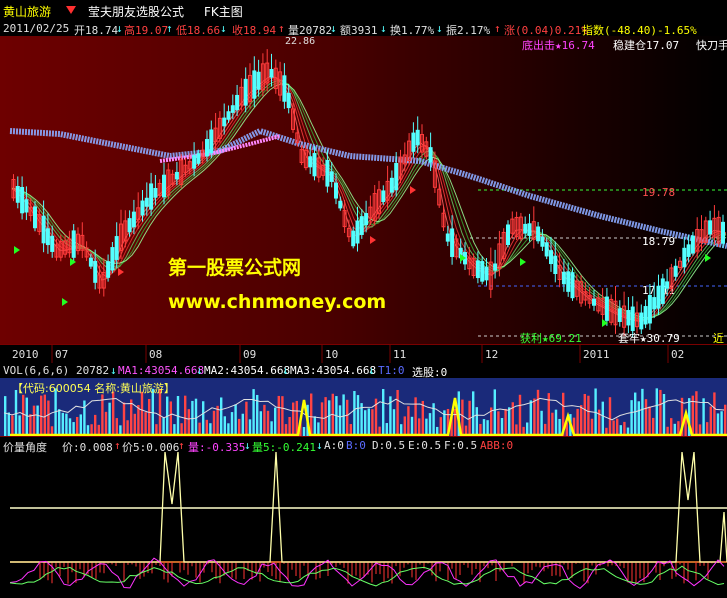  I want to click on angle-a: A:0, so click(334, 445).